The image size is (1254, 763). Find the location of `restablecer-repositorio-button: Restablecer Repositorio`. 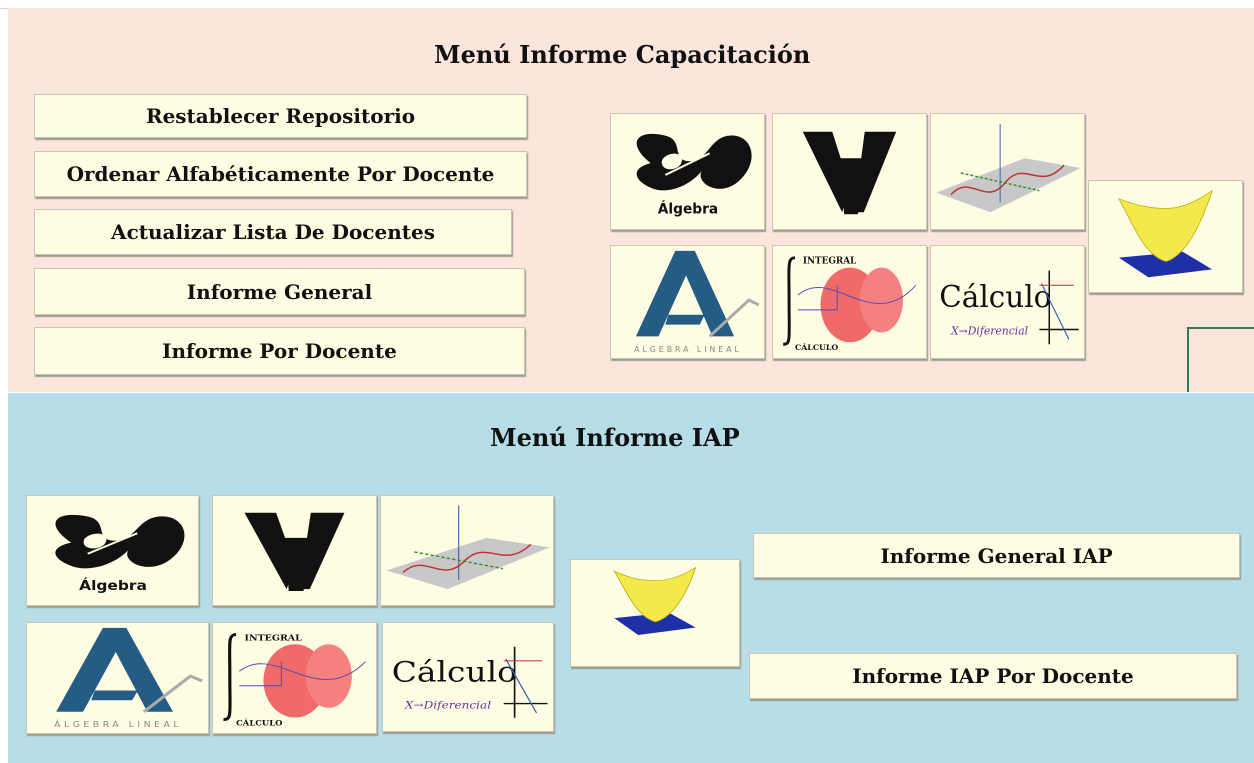

restablecer-repositorio-button: Restablecer Repositorio is located at coordinates (280, 116).